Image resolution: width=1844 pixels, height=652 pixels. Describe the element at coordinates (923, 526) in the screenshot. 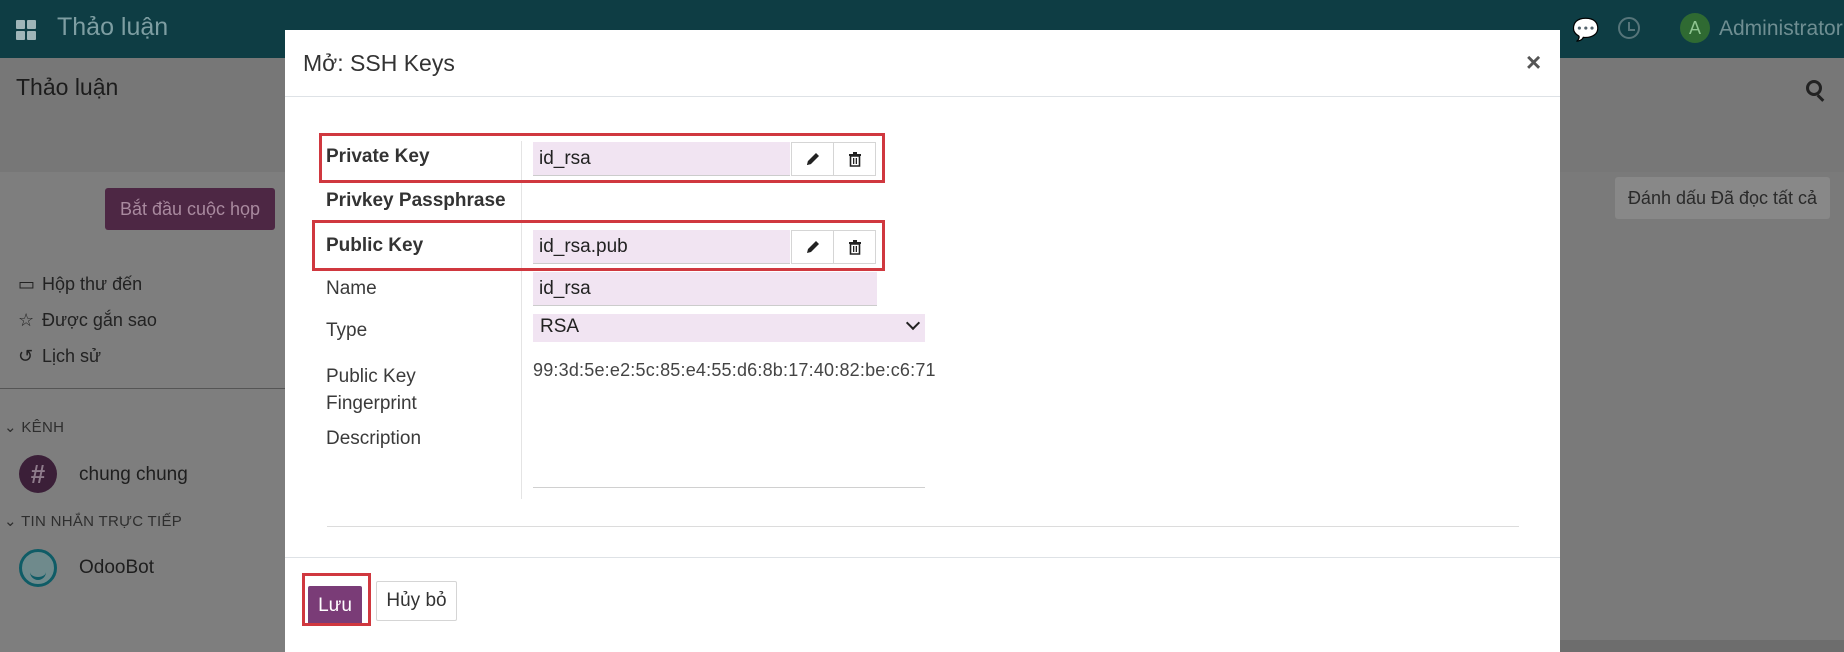

I see `form-bottom-divider` at that location.